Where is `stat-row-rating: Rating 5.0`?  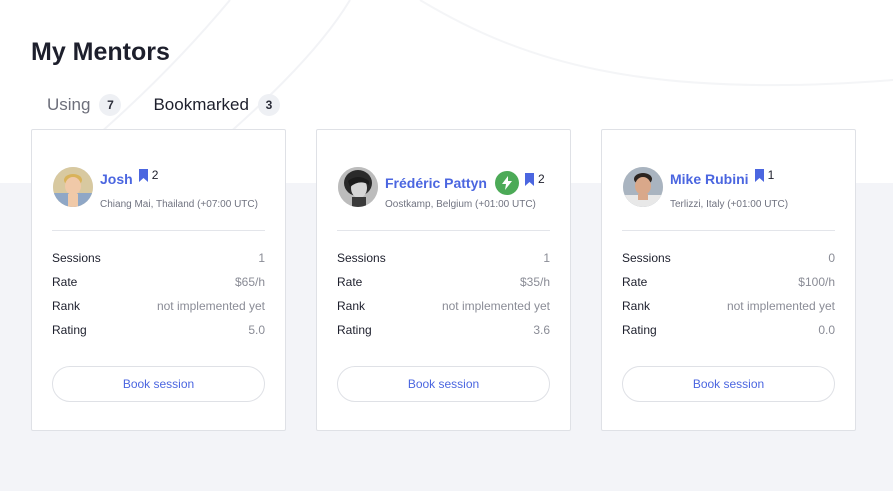
stat-row-rating: Rating 5.0 is located at coordinates (158, 330).